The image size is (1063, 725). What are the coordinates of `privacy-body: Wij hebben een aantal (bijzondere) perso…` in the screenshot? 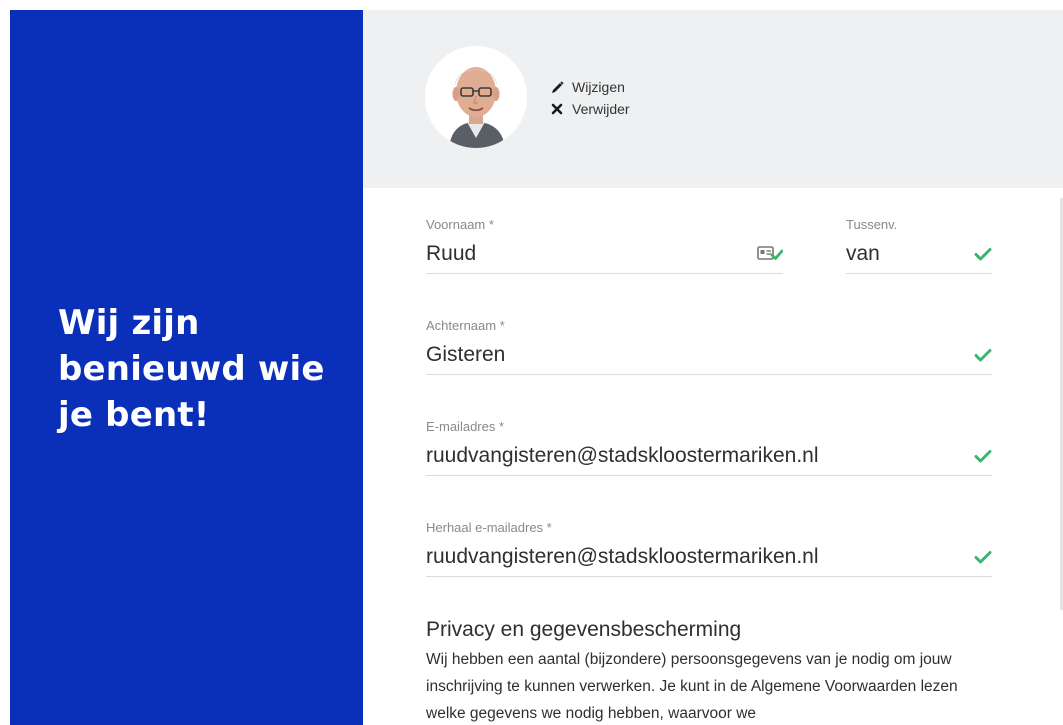 It's located at (692, 686).